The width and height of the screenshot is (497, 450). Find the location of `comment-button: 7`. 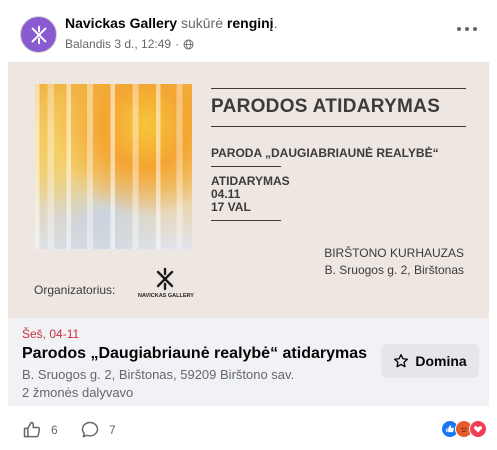

comment-button: 7 is located at coordinates (98, 430).